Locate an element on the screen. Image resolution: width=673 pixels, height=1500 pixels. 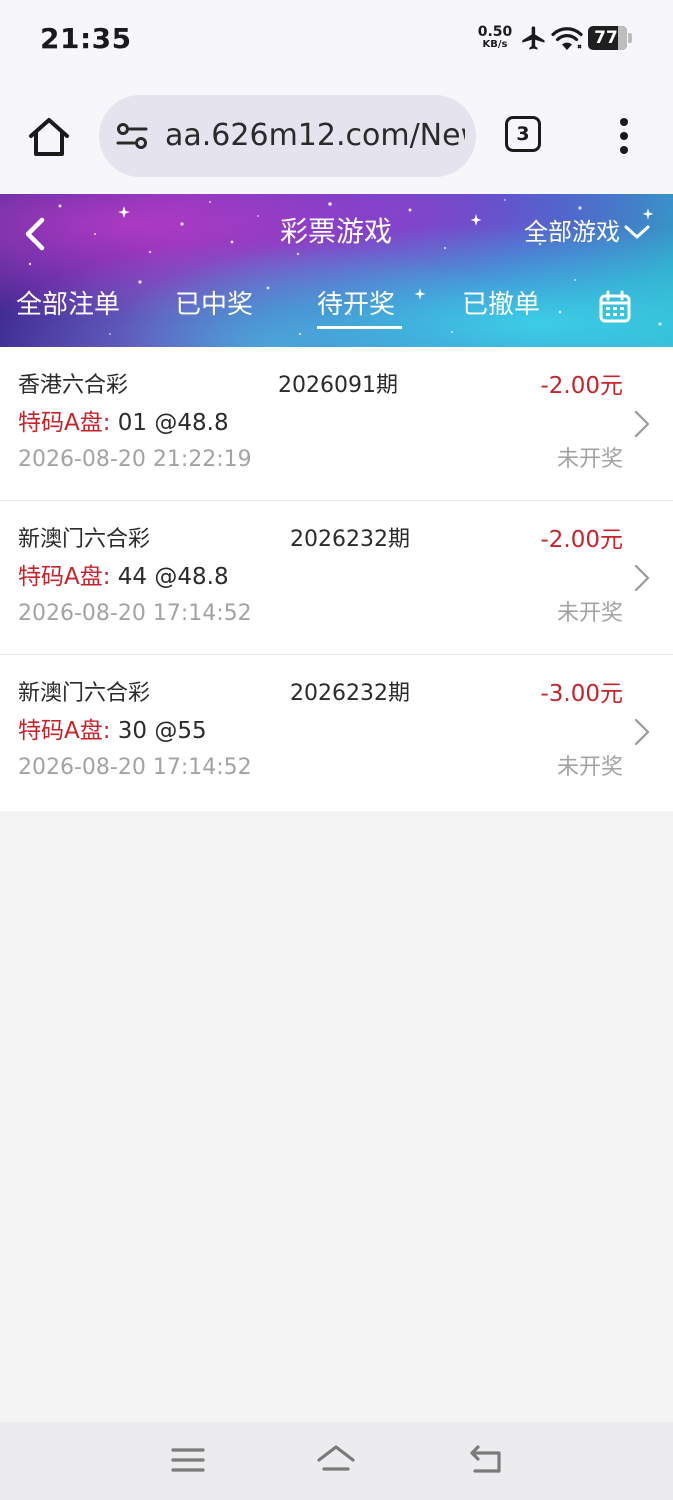
status-time: 21:35 is located at coordinates (86, 38).